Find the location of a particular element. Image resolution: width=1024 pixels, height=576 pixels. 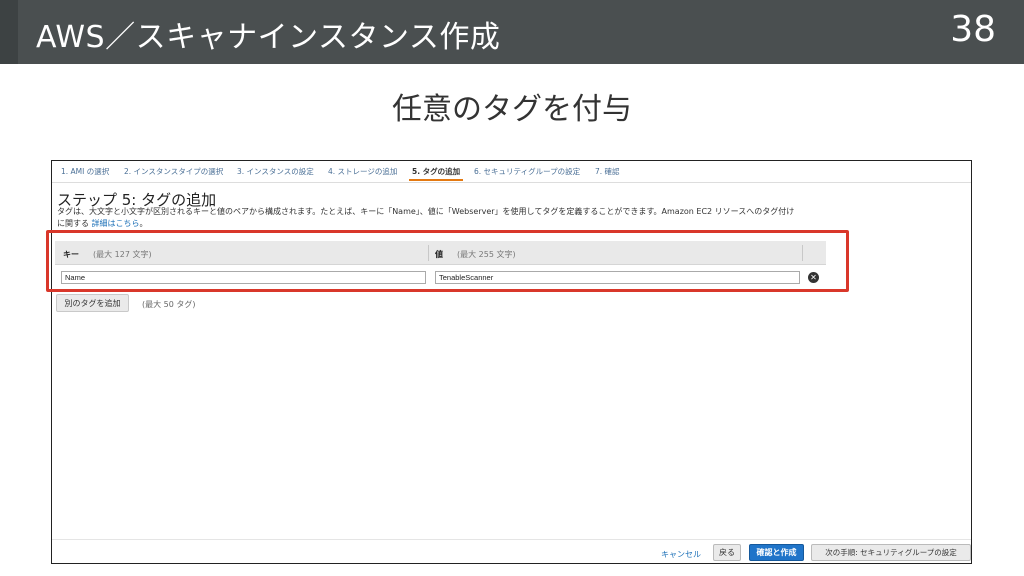

wizard-step-security-group: 6. セキュリティグループの設定 is located at coordinates (527, 171).